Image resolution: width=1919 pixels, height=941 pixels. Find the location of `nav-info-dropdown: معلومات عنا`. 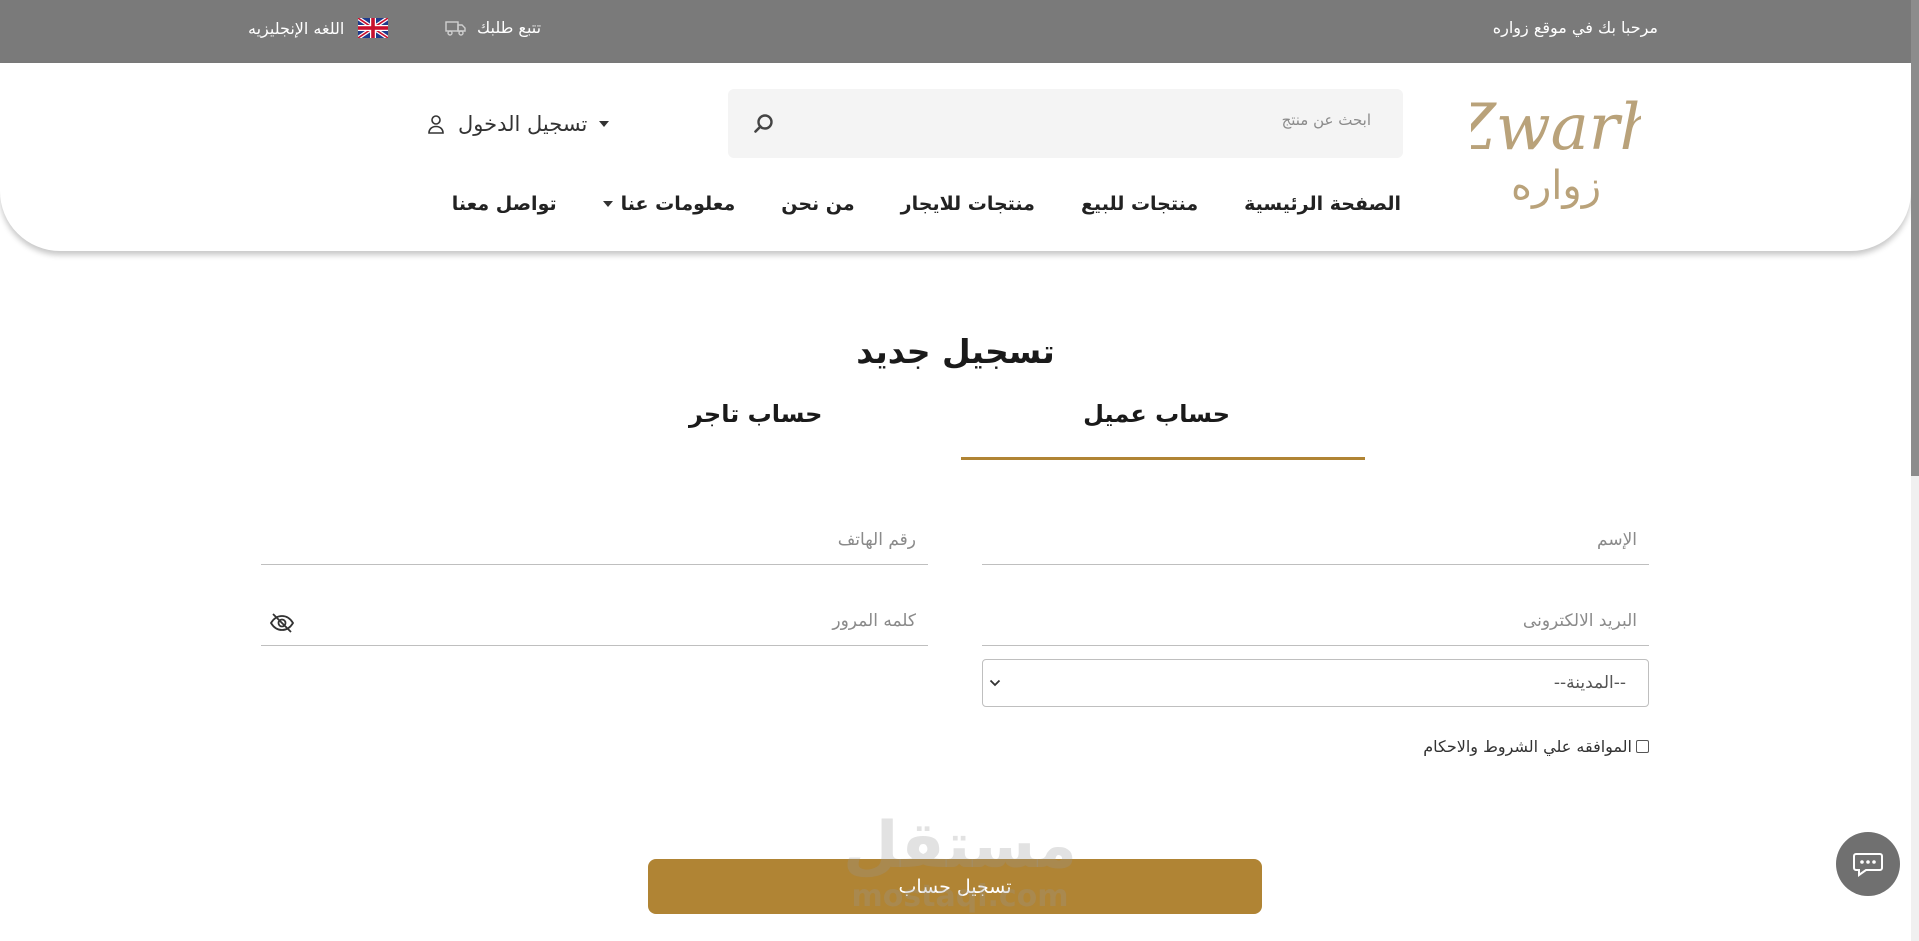

nav-info-dropdown: معلومات عنا is located at coordinates (669, 204).